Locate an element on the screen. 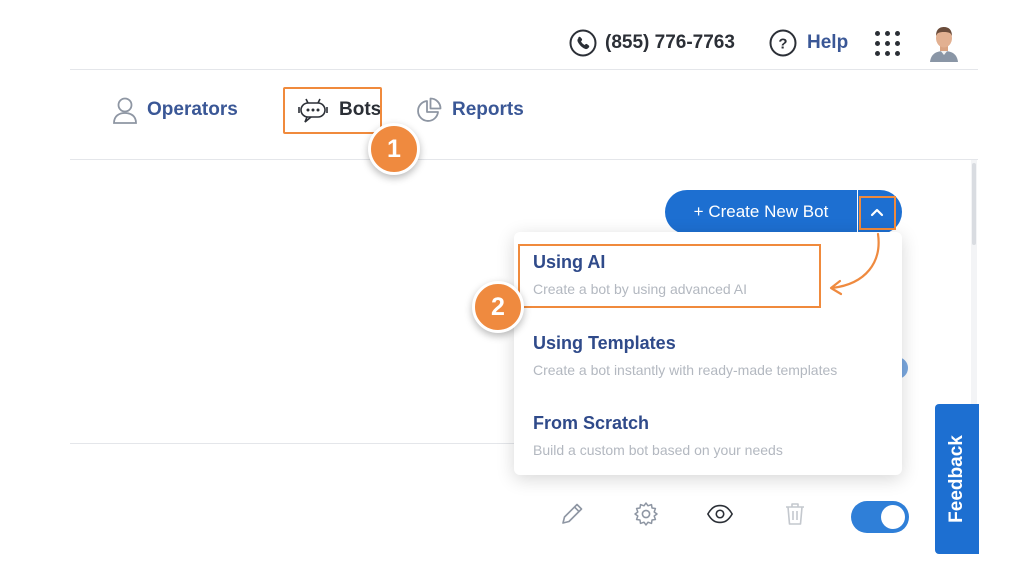 This screenshot has height=576, width=1024. eye-icon is located at coordinates (720, 514).